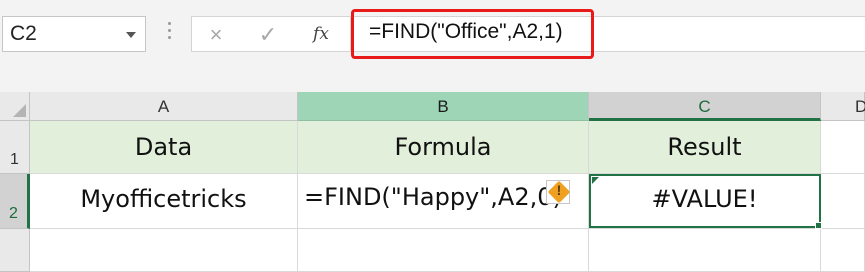  Describe the element at coordinates (818, 225) in the screenshot. I see `fill-handle` at that location.